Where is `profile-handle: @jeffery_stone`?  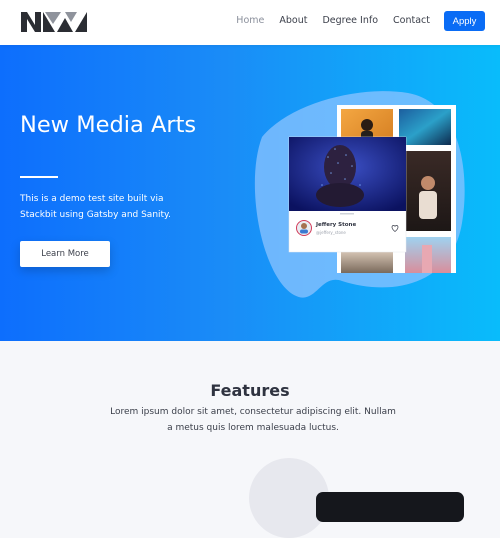 profile-handle: @jeffery_stone is located at coordinates (331, 232).